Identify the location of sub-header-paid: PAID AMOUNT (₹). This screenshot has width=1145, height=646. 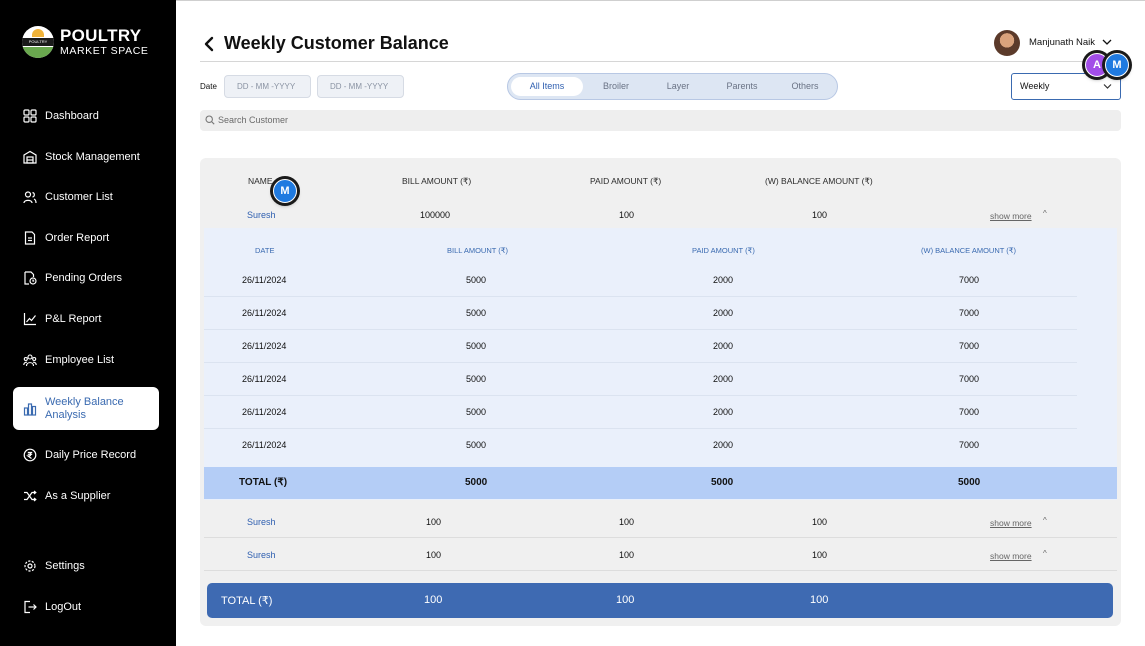
(723, 250).